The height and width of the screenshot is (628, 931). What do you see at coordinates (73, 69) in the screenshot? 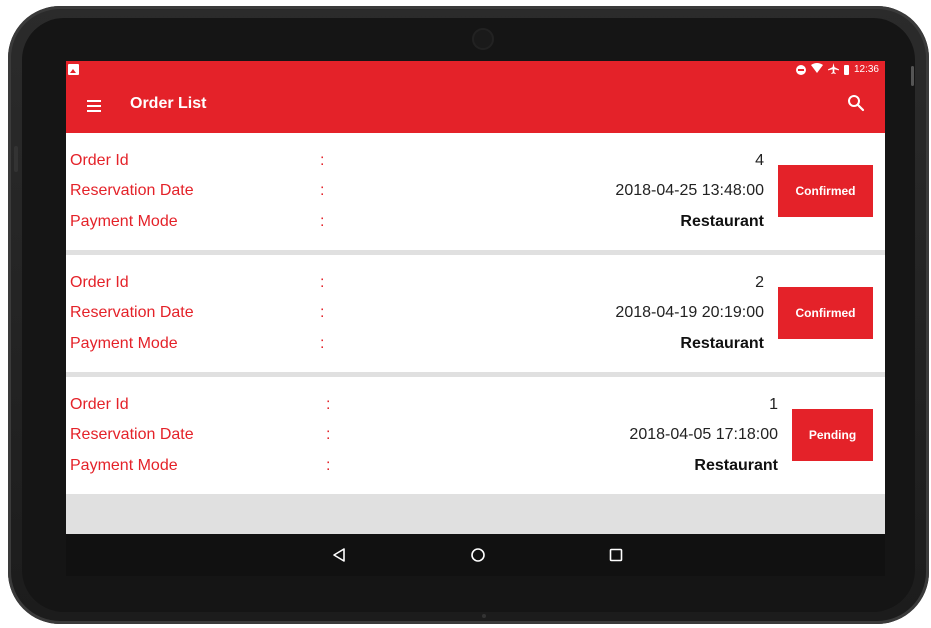
I see `picture-icon` at bounding box center [73, 69].